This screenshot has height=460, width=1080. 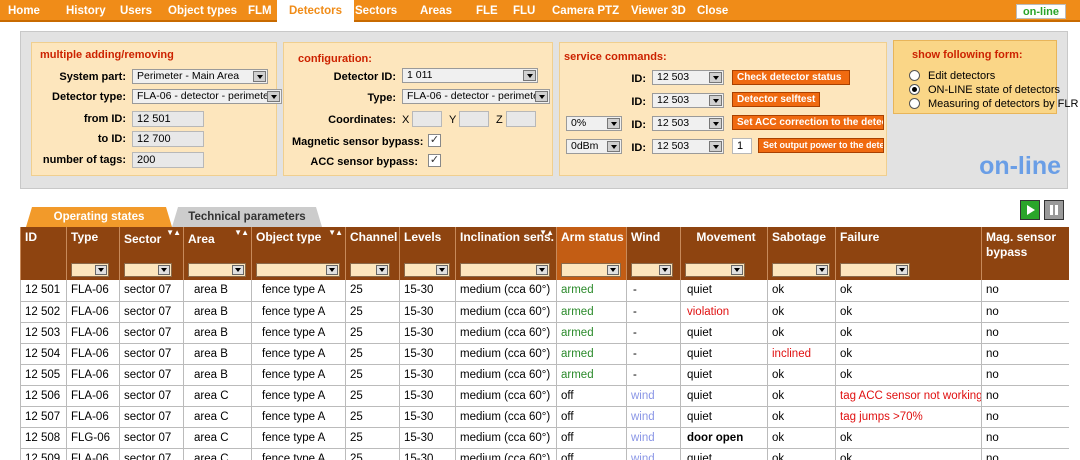 I want to click on nav-flu: FLU, so click(x=524, y=11).